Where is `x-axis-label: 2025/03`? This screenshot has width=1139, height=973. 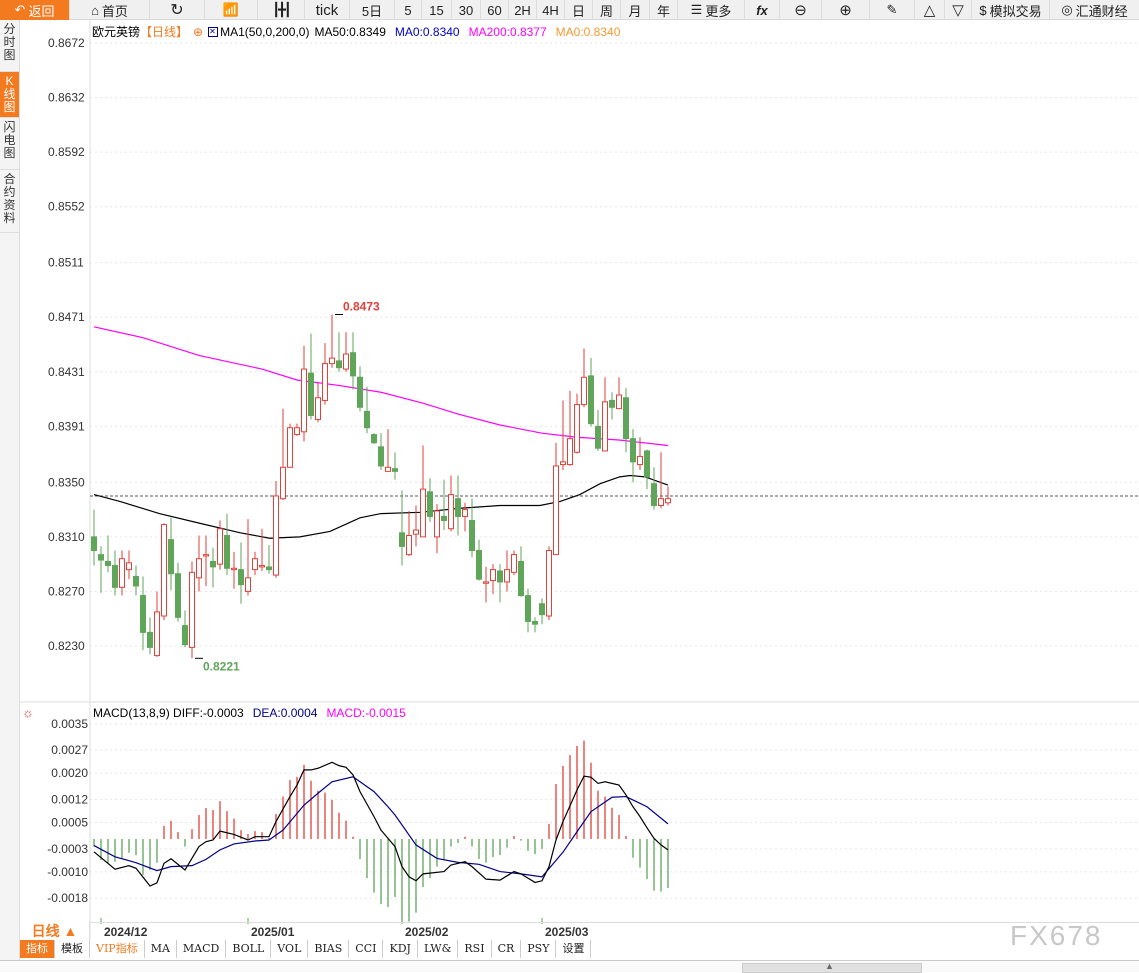 x-axis-label: 2025/03 is located at coordinates (567, 932).